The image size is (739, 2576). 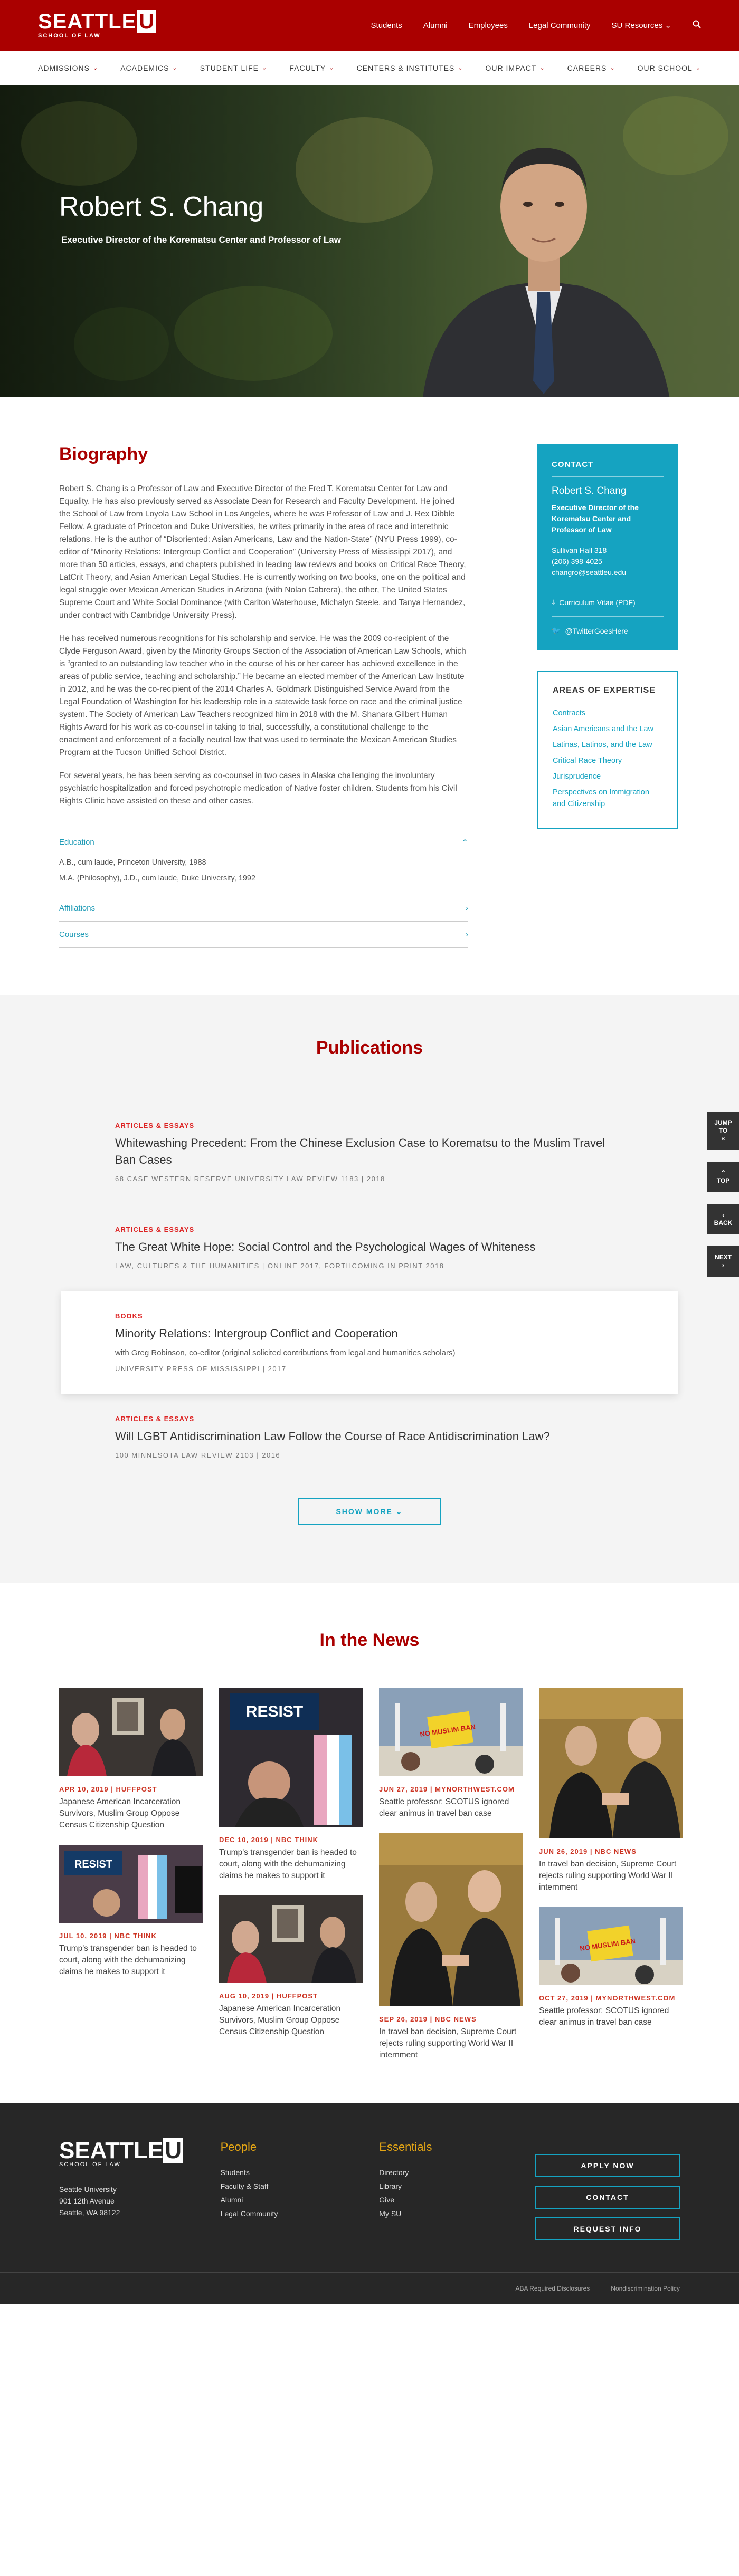 What do you see at coordinates (723, 1131) in the screenshot?
I see `jump-to-button: JUMP TO «` at bounding box center [723, 1131].